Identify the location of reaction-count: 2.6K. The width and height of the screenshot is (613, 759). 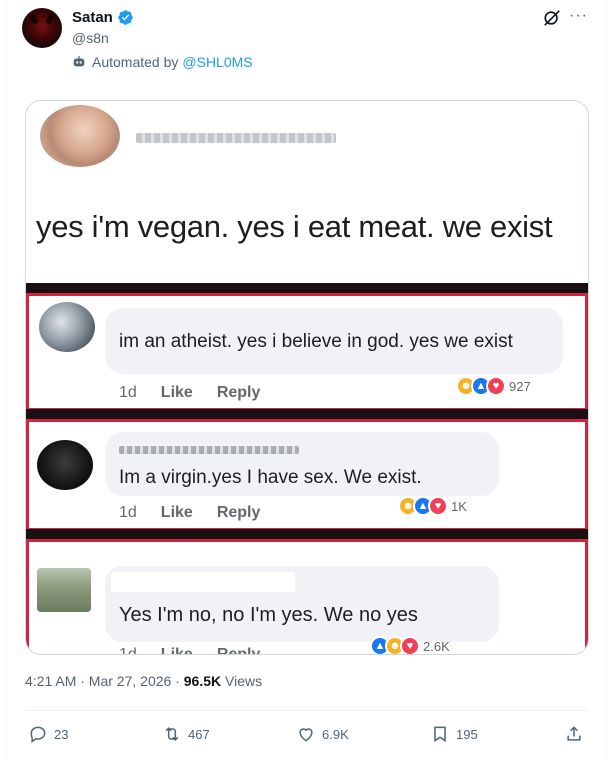
(436, 646).